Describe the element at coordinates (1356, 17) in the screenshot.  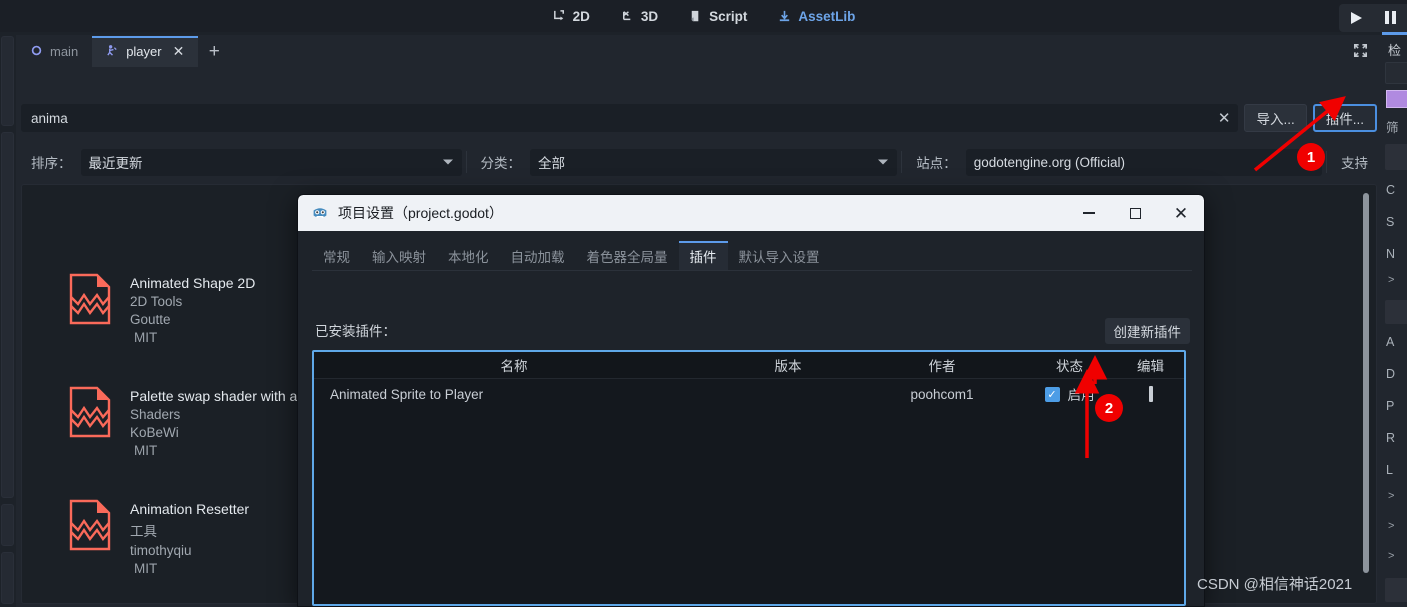
I see `run-project-button` at that location.